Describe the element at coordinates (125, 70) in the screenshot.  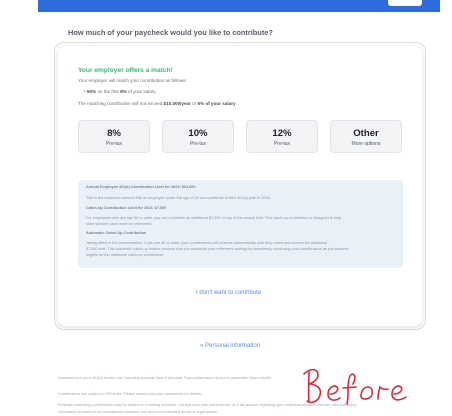
I see `employer-match-title: Your employer offers a match!` at that location.